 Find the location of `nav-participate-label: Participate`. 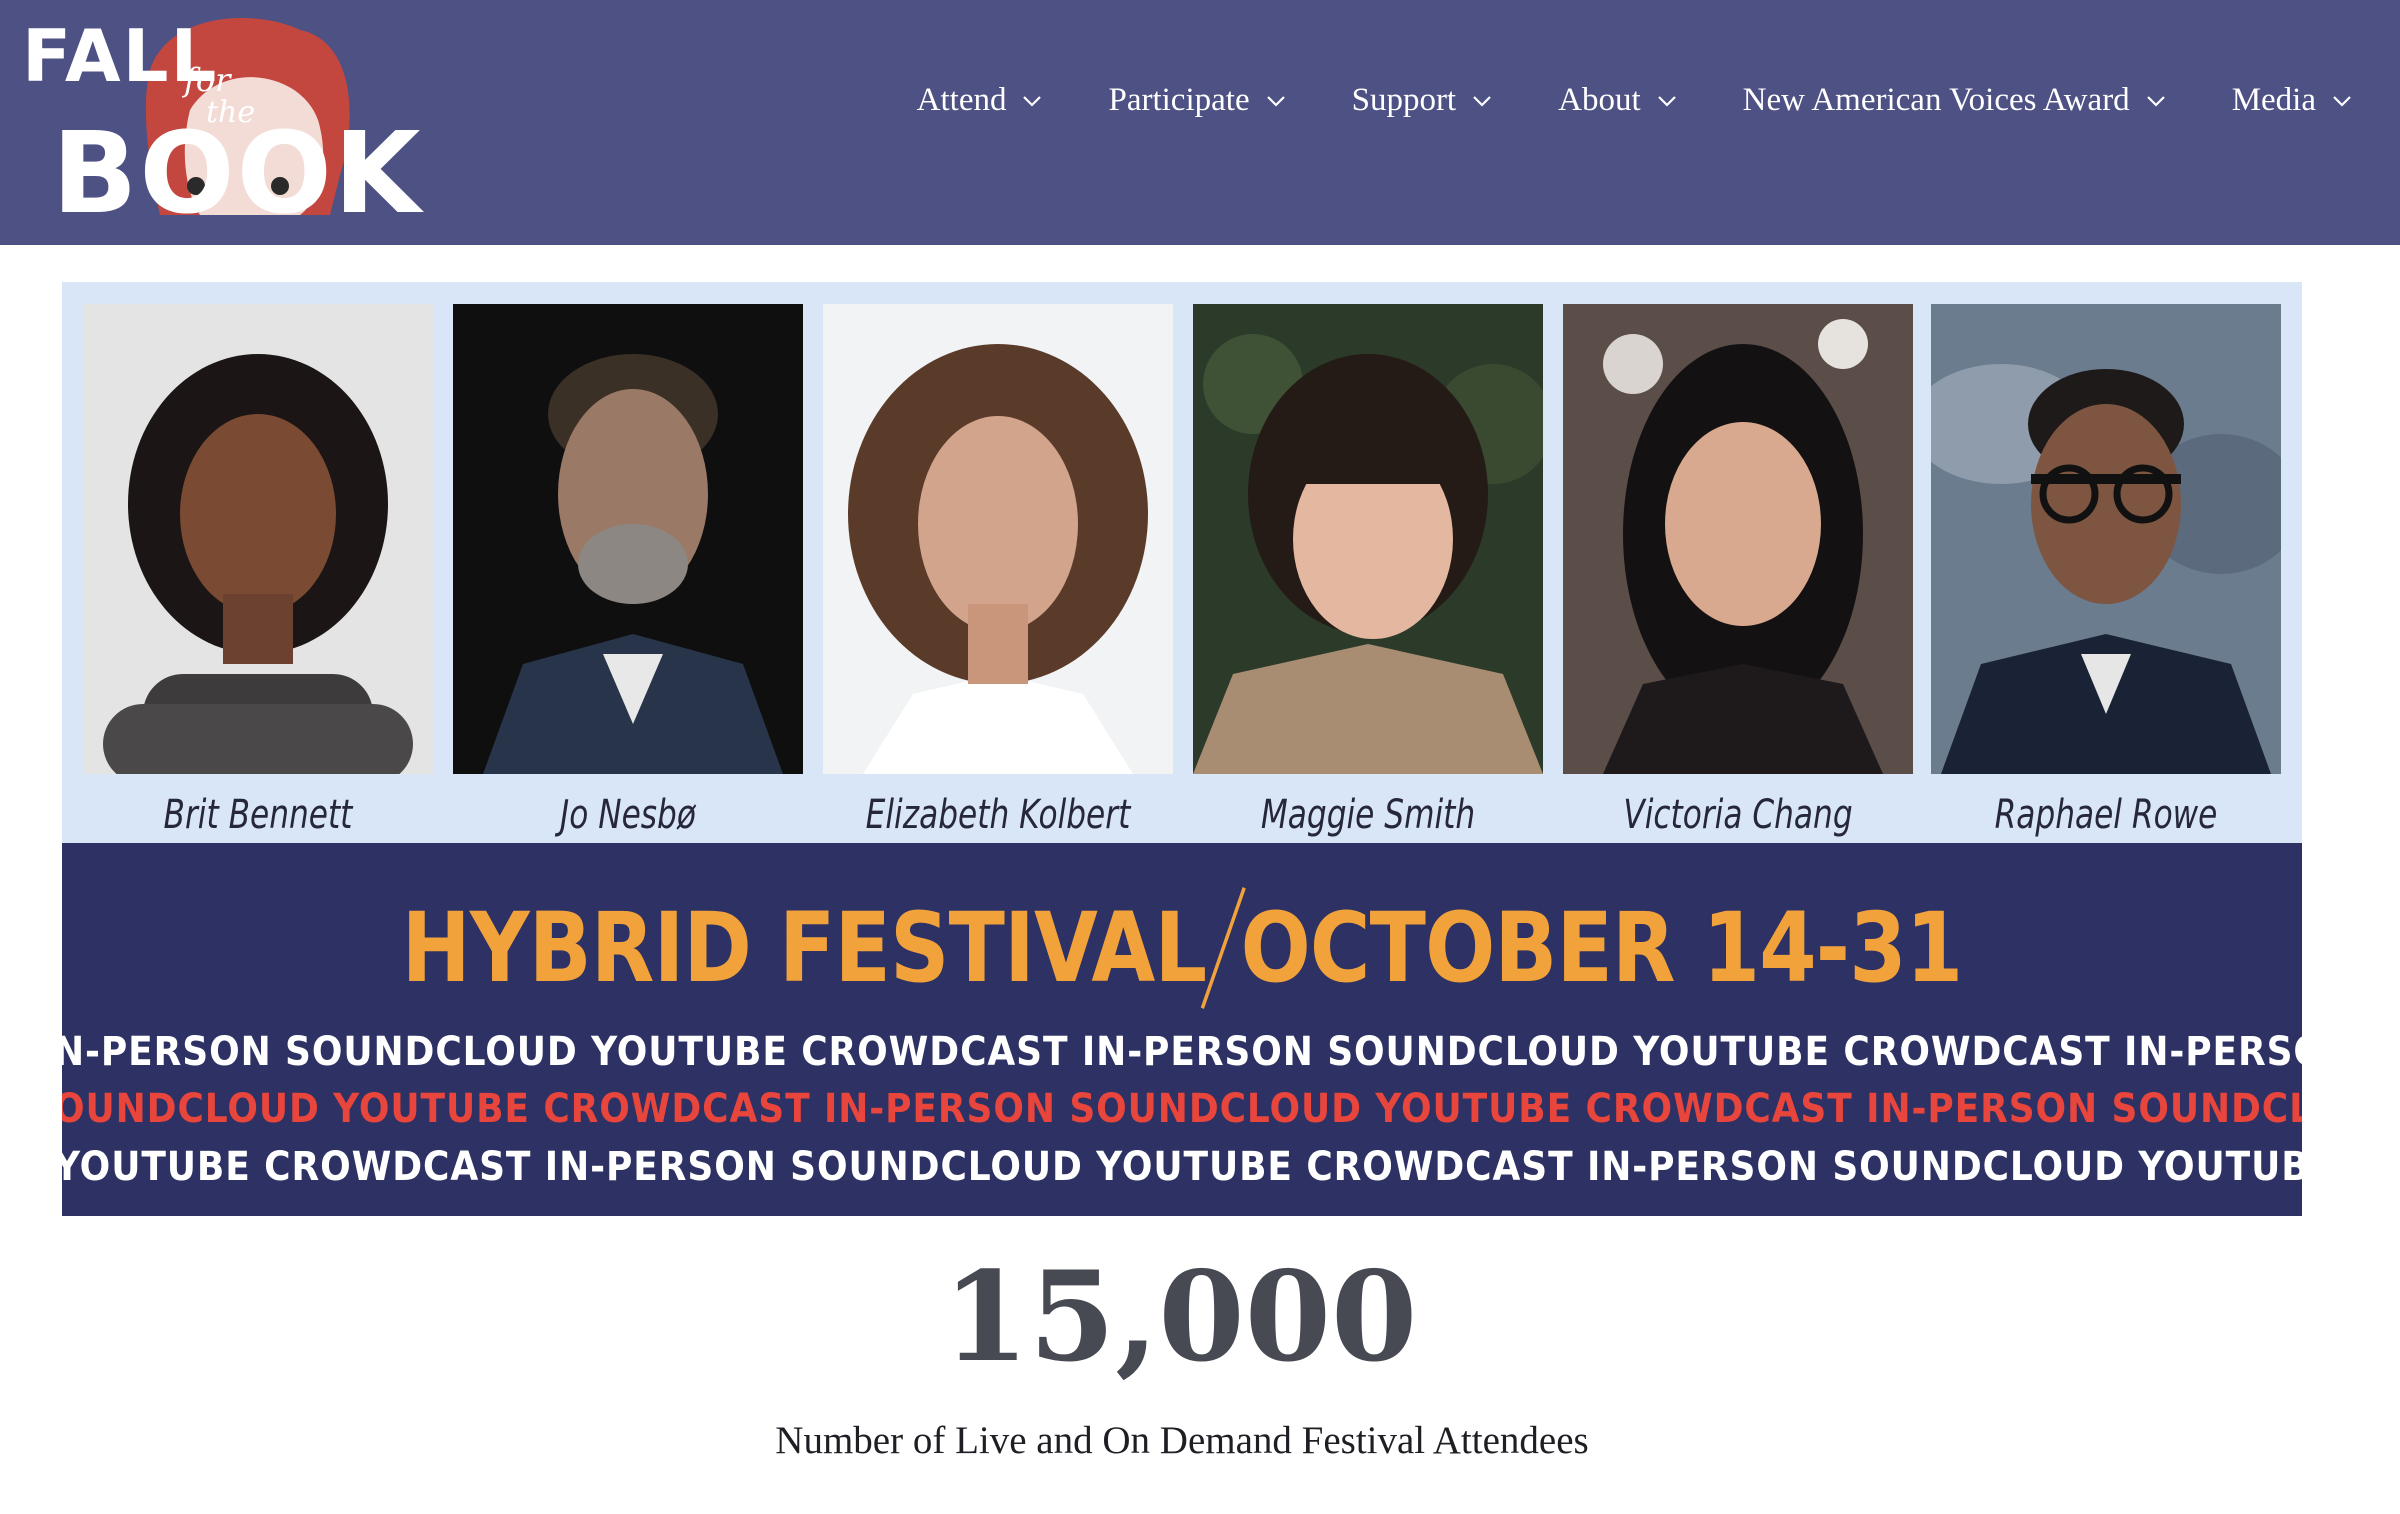

nav-participate-label: Participate is located at coordinates (1179, 100).